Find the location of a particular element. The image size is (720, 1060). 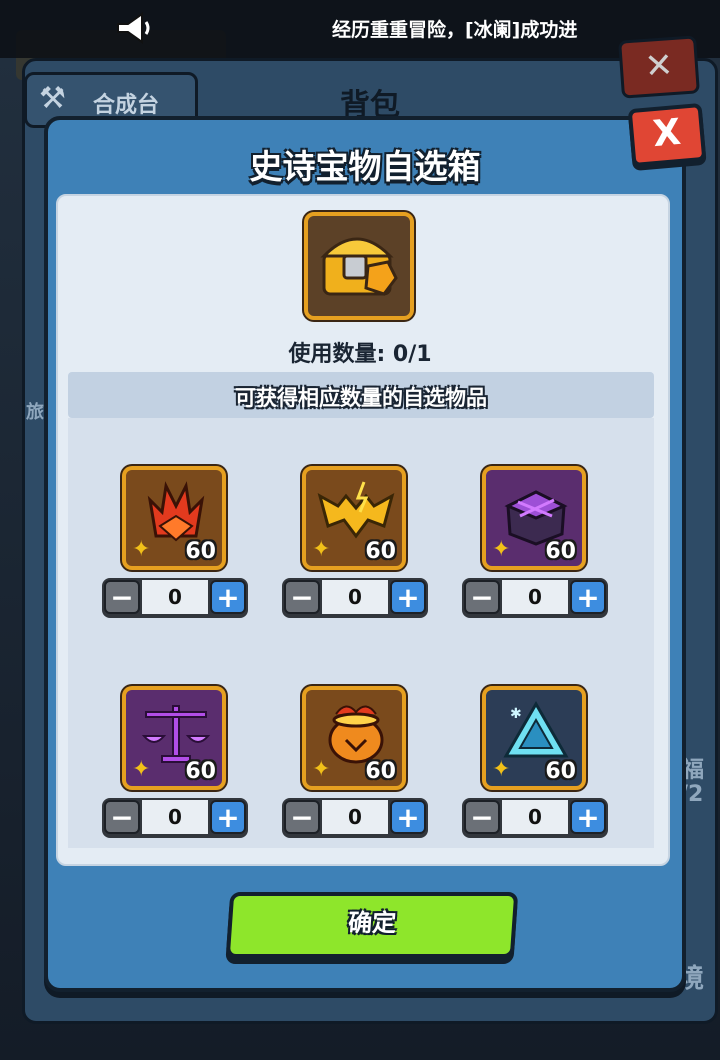

item-card: ✱ ✦ 60 is located at coordinates (534, 738).